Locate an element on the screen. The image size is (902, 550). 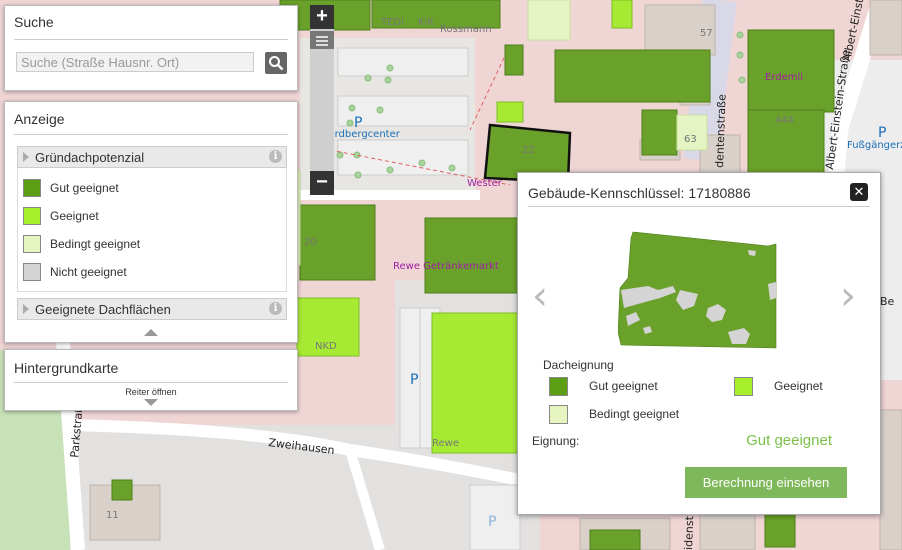
poi-label: Rewe Getränkemarkt is located at coordinates (446, 266).